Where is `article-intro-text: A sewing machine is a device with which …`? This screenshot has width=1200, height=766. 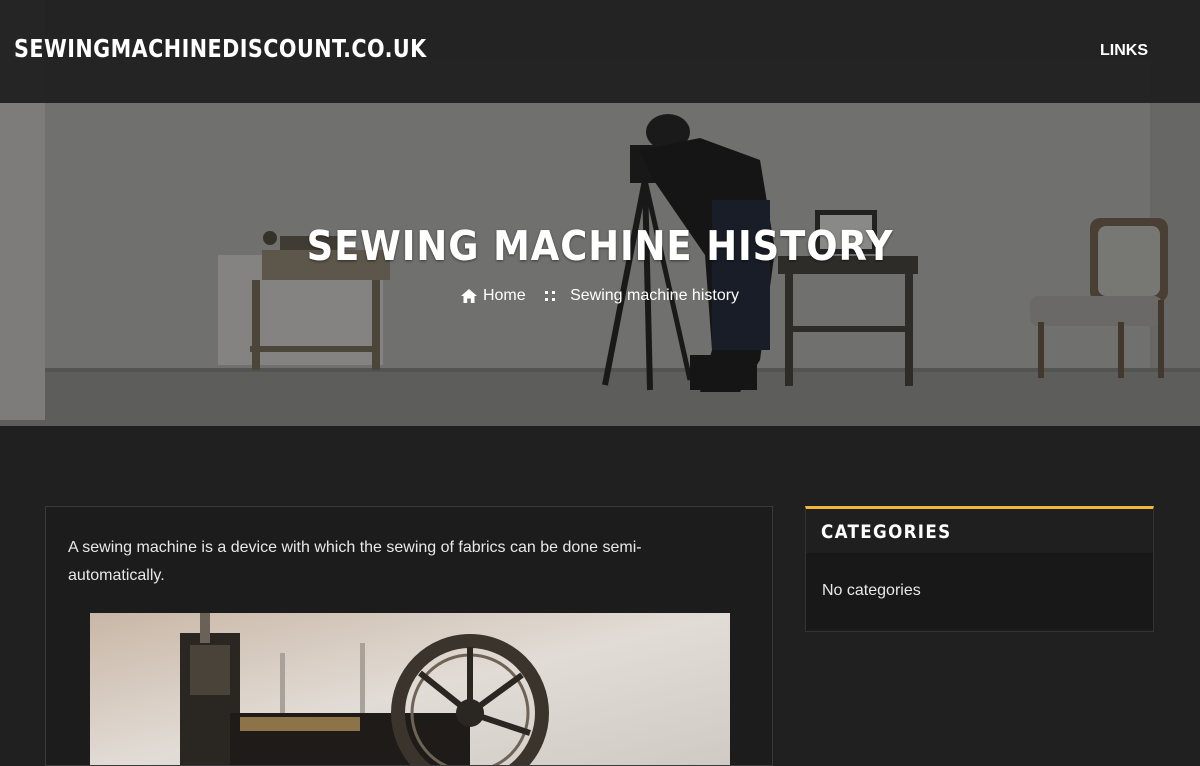
article-intro-text: A sewing machine is a device with which … is located at coordinates (355, 561).